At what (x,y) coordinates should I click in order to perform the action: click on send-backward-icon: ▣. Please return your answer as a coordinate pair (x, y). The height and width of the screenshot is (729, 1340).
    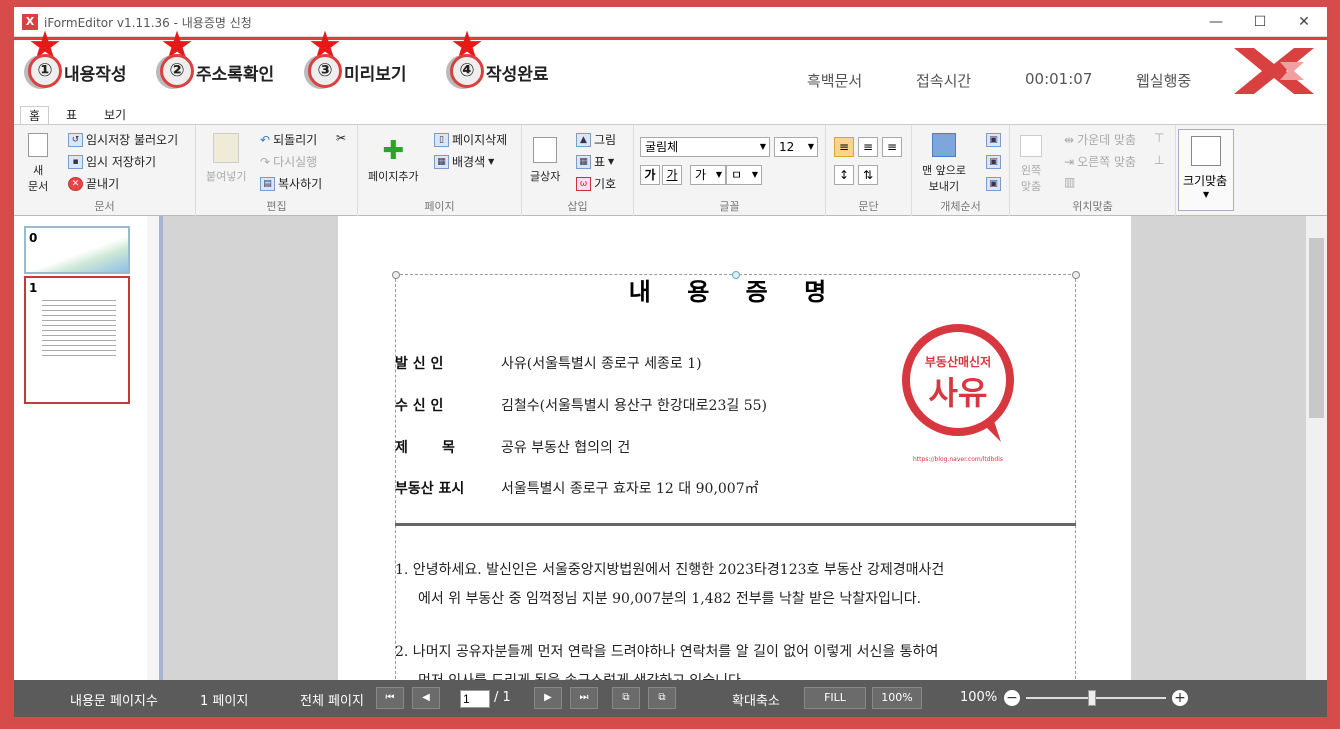
    Looking at the image, I should click on (993, 162).